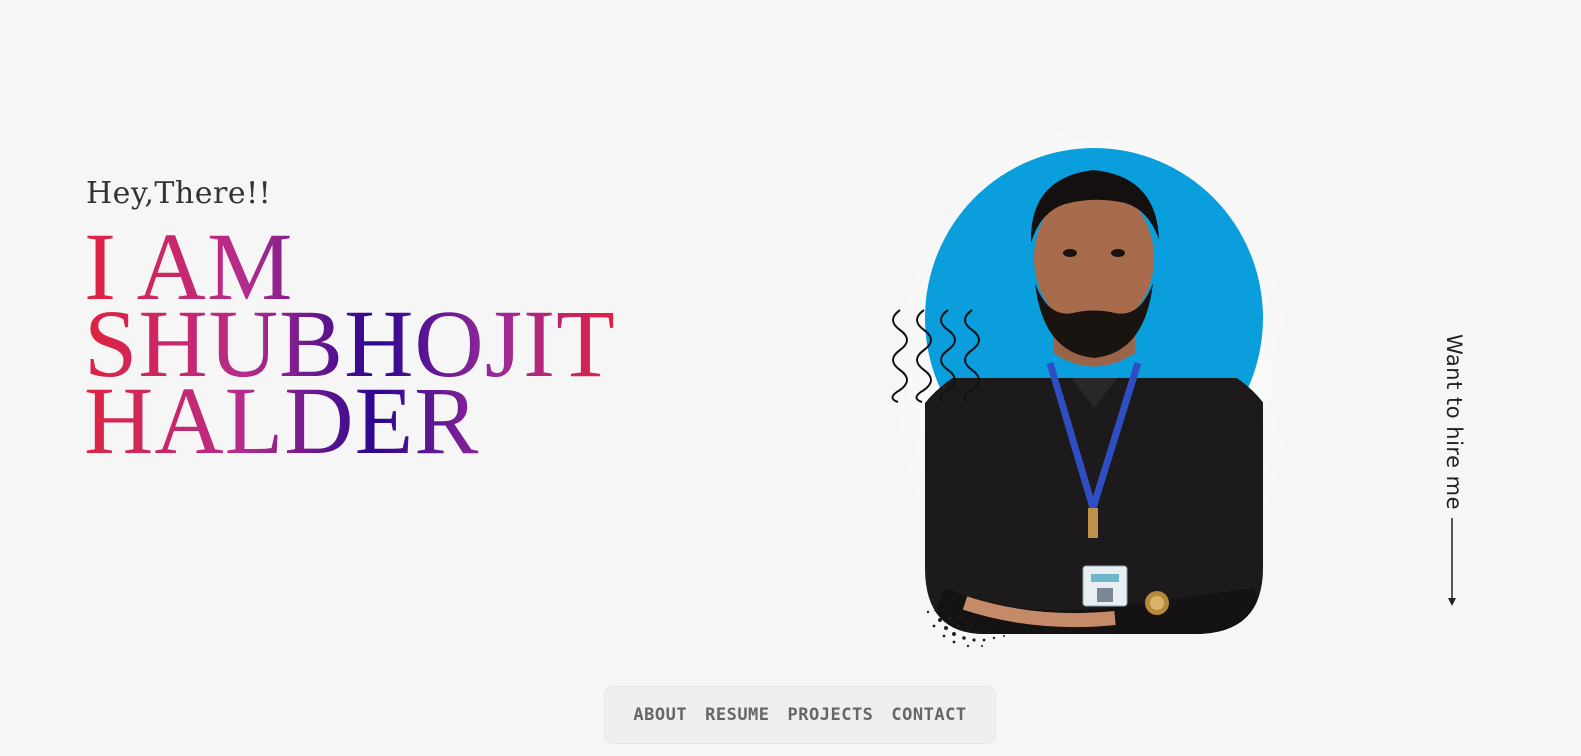 The height and width of the screenshot is (756, 1581). I want to click on greeting-text: Hey,There!!, so click(179, 193).